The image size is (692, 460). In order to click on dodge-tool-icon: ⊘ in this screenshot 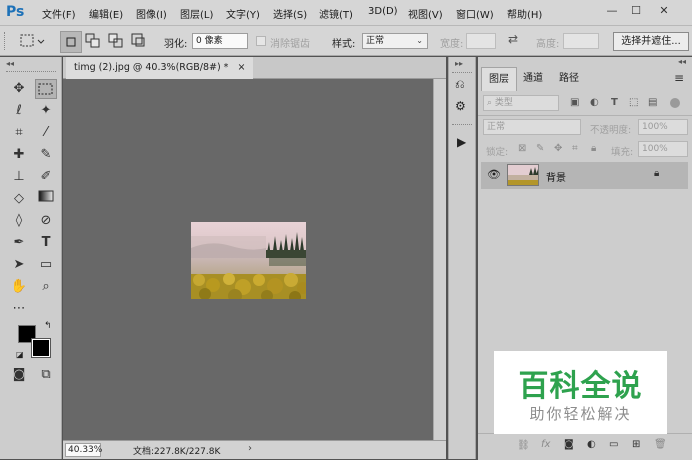, I will do `click(46, 221)`.